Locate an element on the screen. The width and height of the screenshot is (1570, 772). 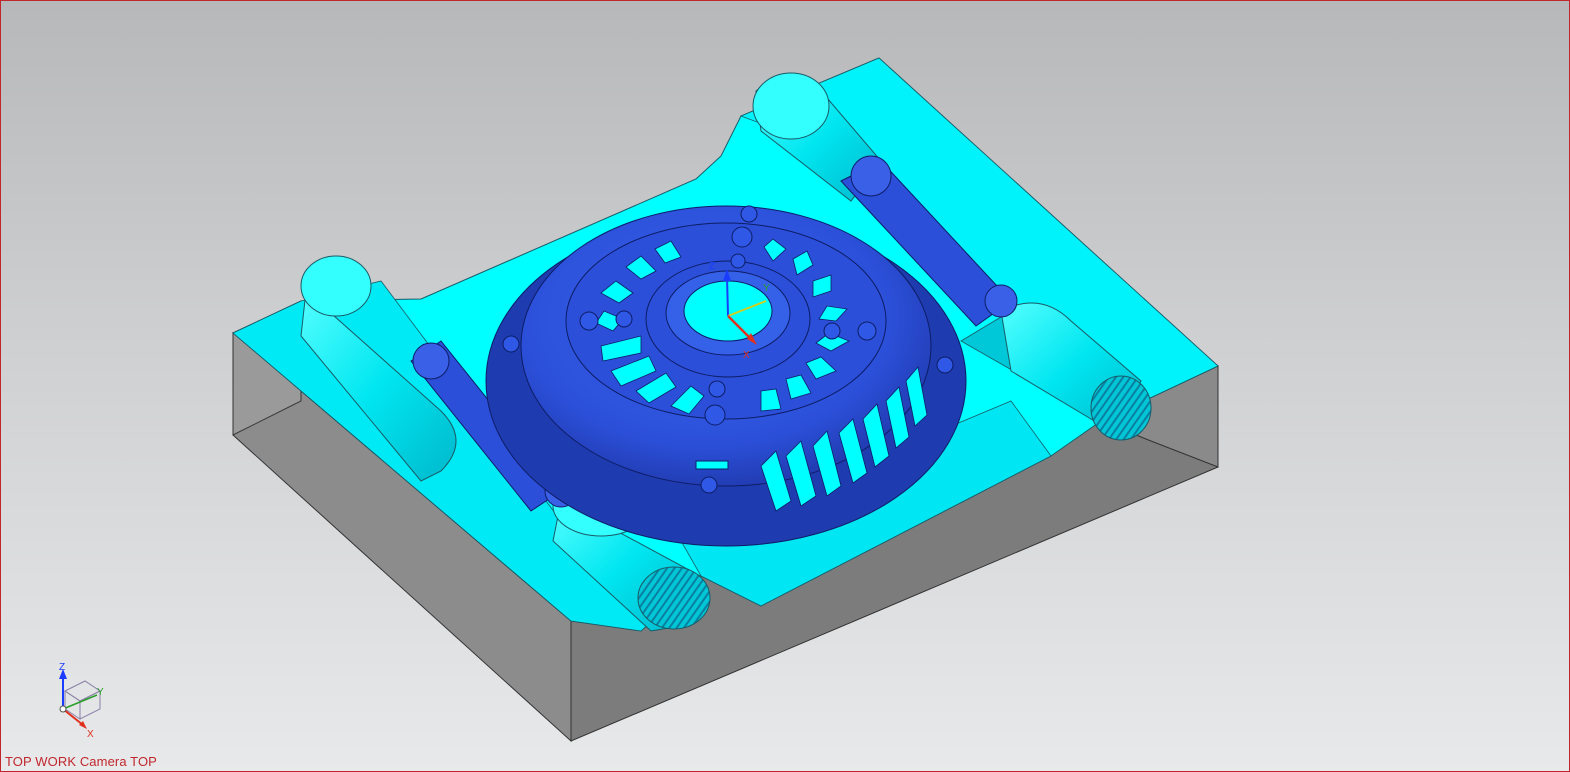
wcs-z-label: Z is located at coordinates (712, 266).